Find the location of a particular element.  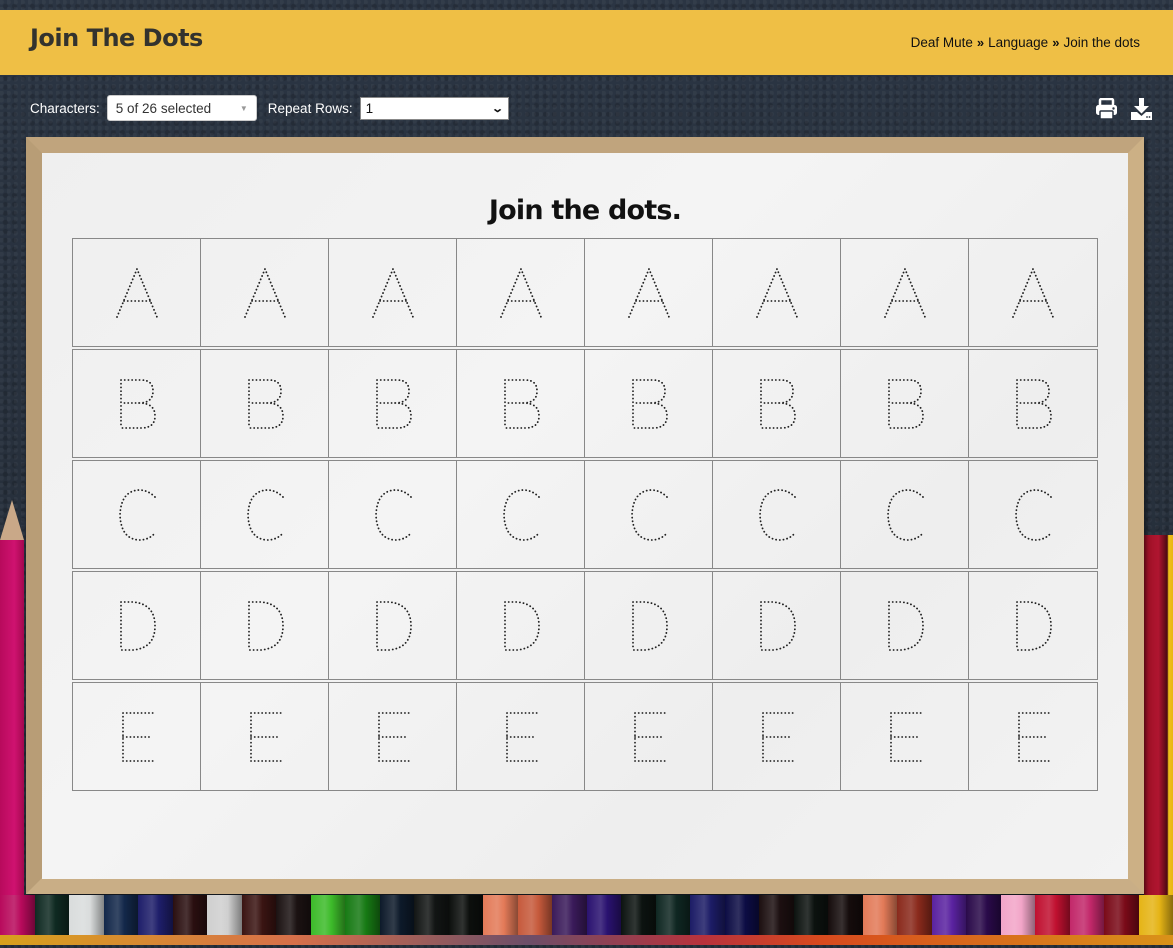

worksheet-title: Join the dots. is located at coordinates (585, 210).